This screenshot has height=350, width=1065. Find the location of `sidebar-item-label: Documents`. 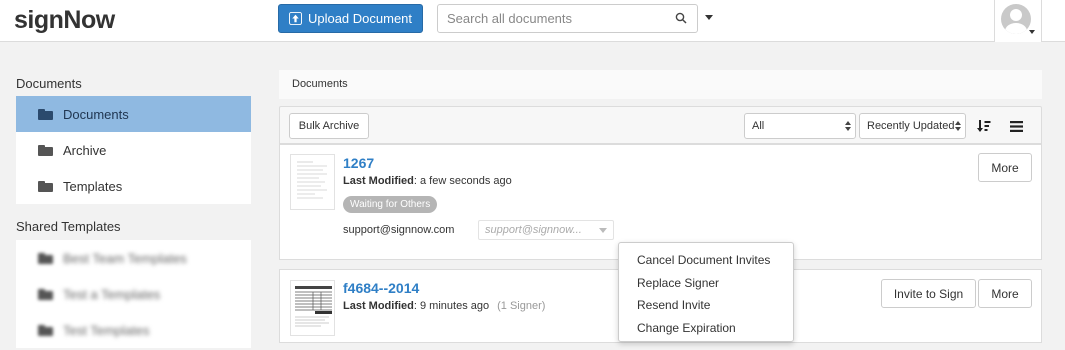

sidebar-item-label: Documents is located at coordinates (96, 114).